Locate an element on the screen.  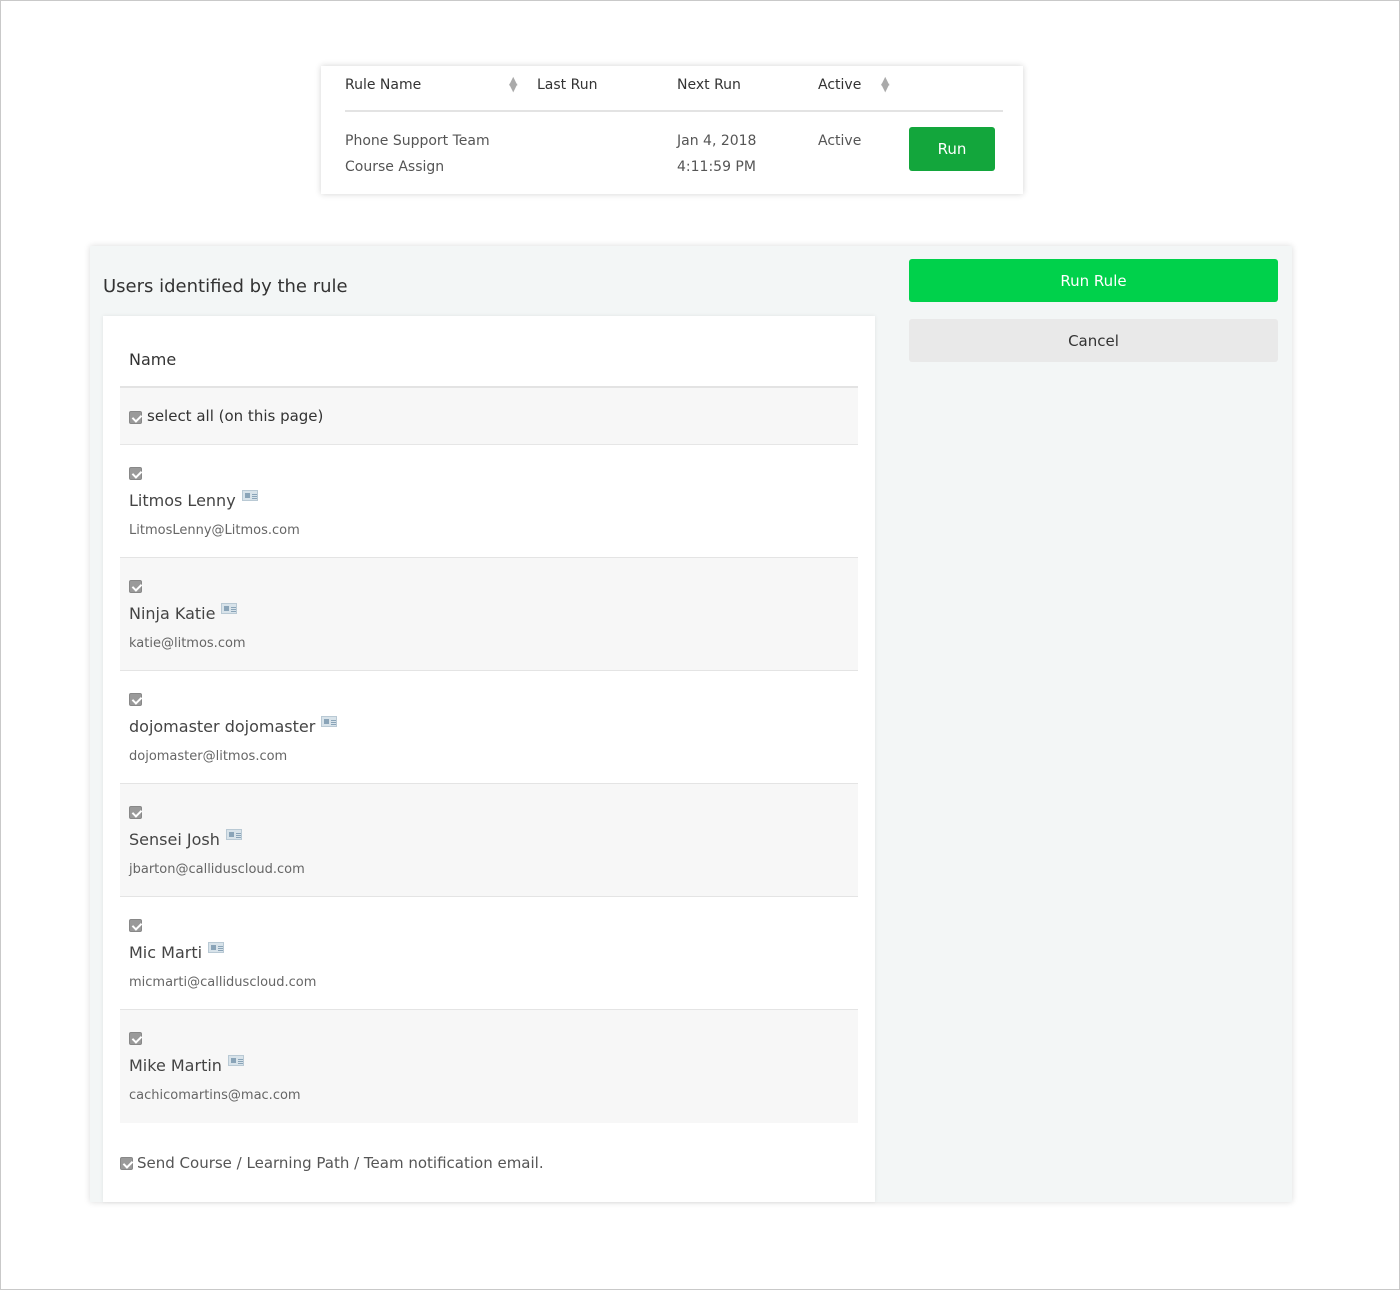
next-run-time: 4:11:59 PM is located at coordinates (716, 167).